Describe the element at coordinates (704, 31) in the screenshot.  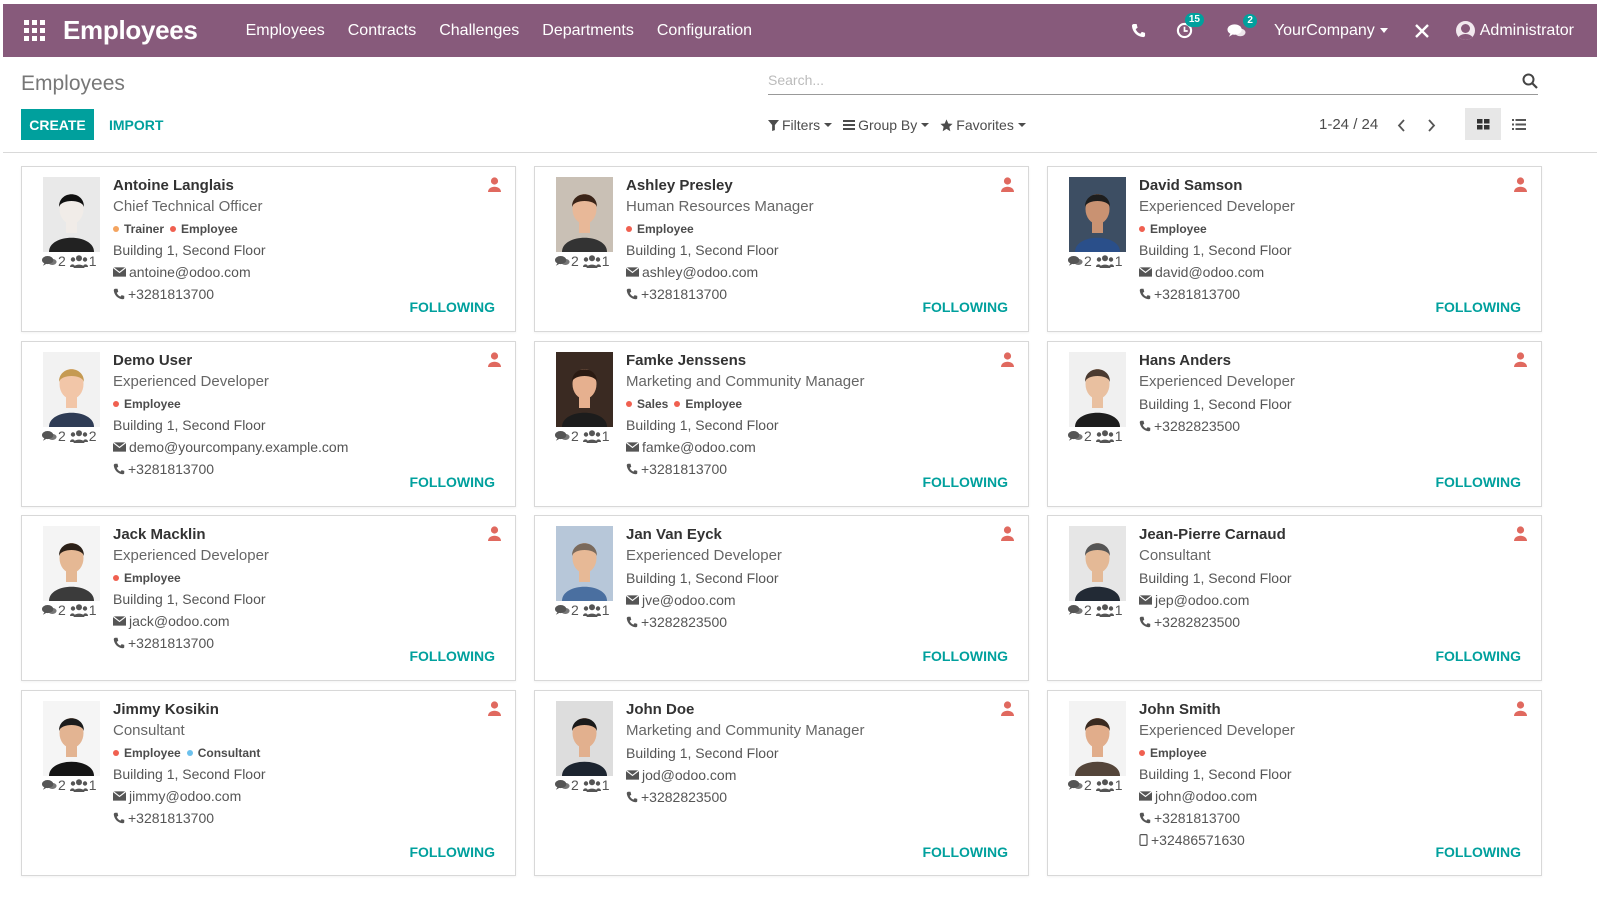
I see `menu-configuration: Configuration` at that location.